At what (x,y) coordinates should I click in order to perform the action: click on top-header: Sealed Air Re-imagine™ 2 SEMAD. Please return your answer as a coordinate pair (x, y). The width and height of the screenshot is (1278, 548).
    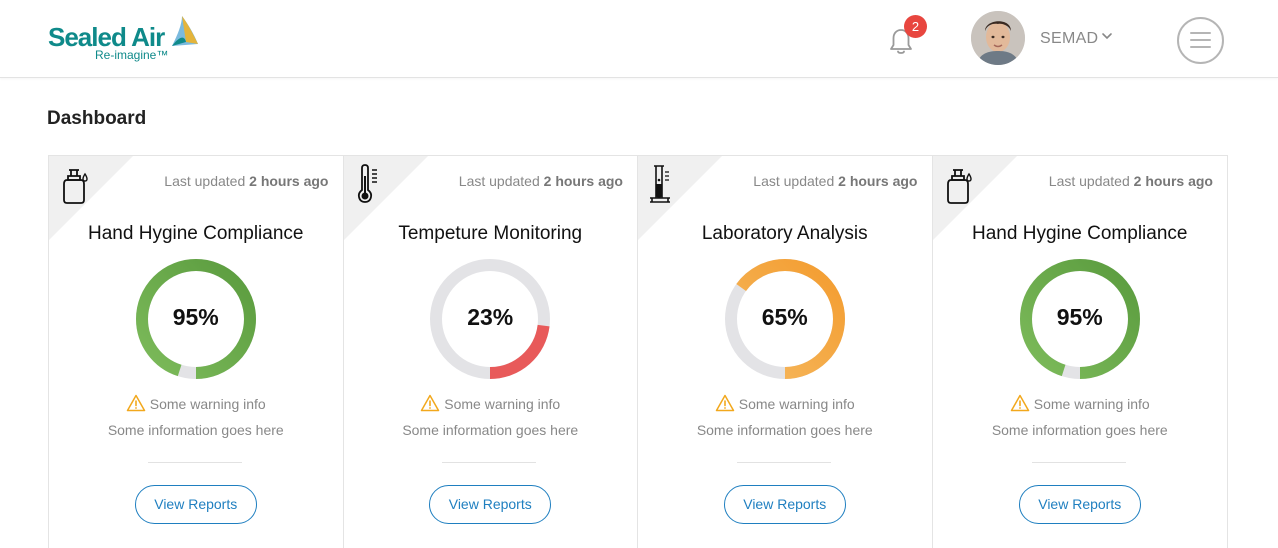
    Looking at the image, I should click on (639, 39).